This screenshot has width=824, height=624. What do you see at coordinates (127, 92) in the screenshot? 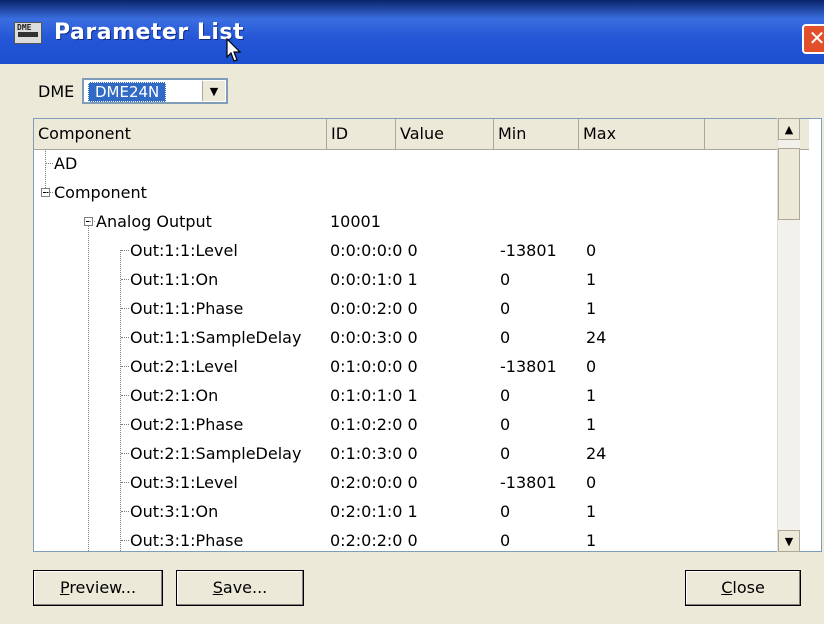
I see `dme-selected-value: DME24N` at bounding box center [127, 92].